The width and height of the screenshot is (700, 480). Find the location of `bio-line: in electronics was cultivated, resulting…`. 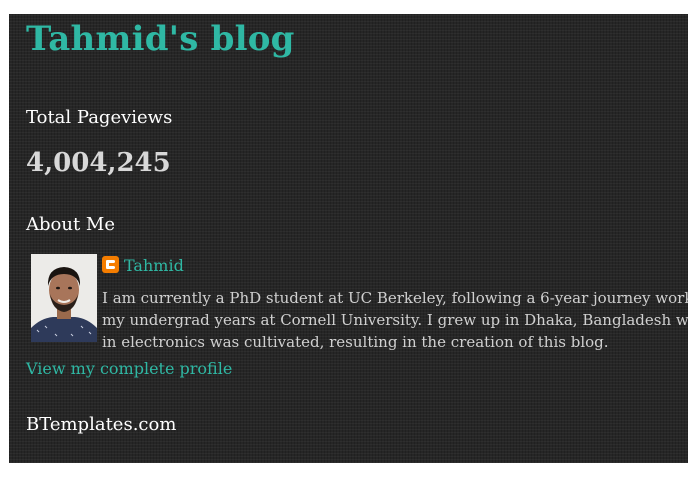

bio-line: in electronics was cultivated, resulting… is located at coordinates (355, 342).